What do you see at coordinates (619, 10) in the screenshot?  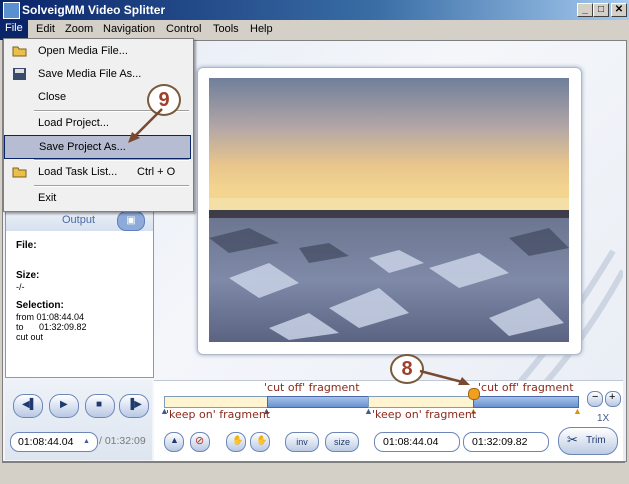 I see `close-button: ✕` at bounding box center [619, 10].